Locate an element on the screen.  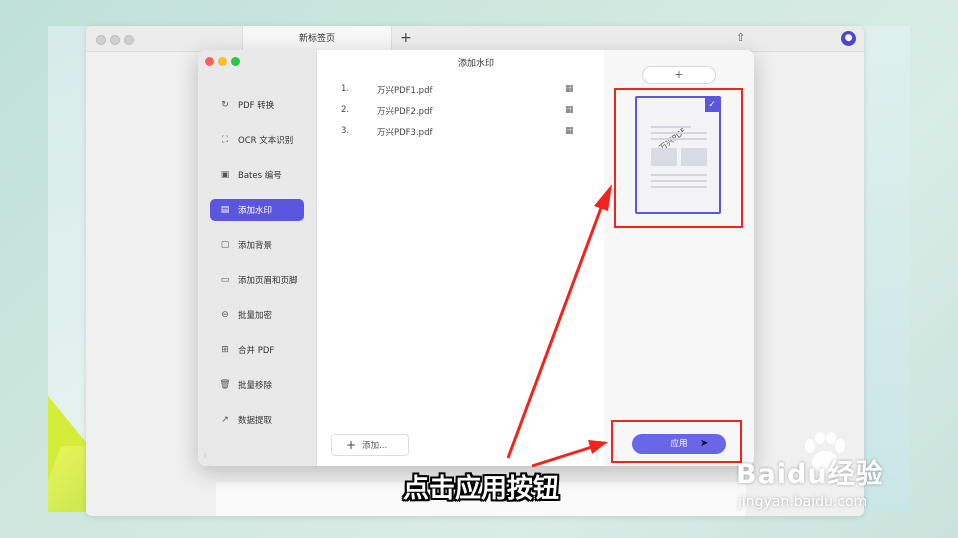
watermark-brand: Baidu经验 is located at coordinates (810, 474).